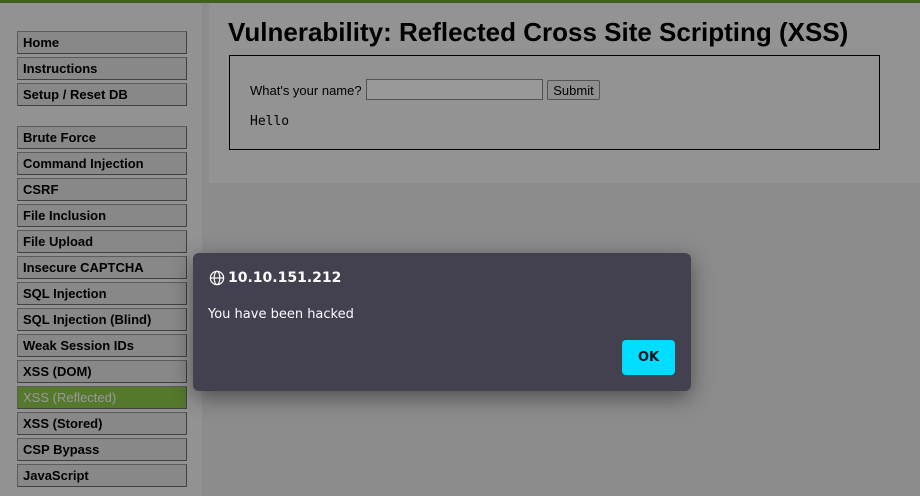 Image resolution: width=920 pixels, height=496 pixels. Describe the element at coordinates (281, 314) in the screenshot. I see `dialog-message: You have been hacked` at that location.